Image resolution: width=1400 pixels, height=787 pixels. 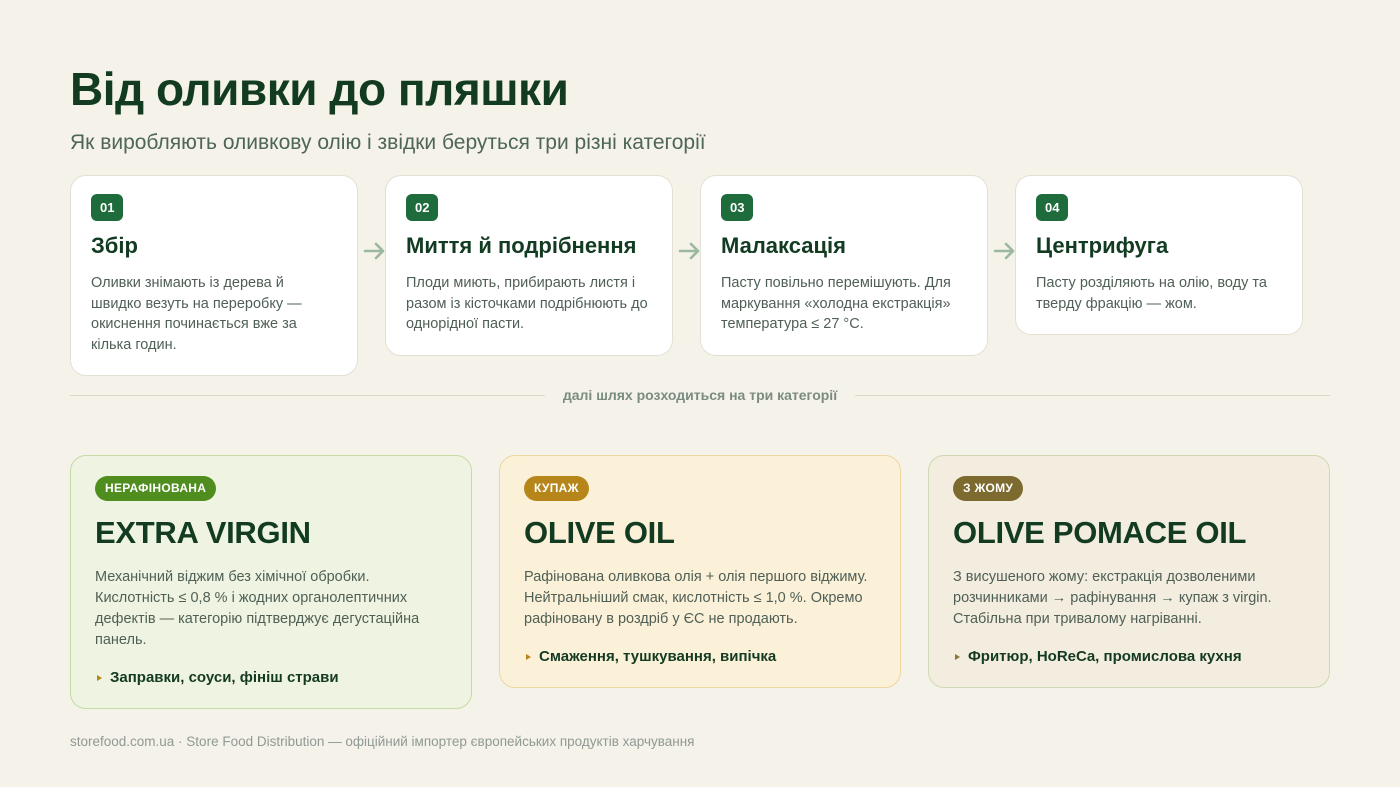 I want to click on category-badge: НЕРАФІНОВАНА, so click(x=156, y=488).